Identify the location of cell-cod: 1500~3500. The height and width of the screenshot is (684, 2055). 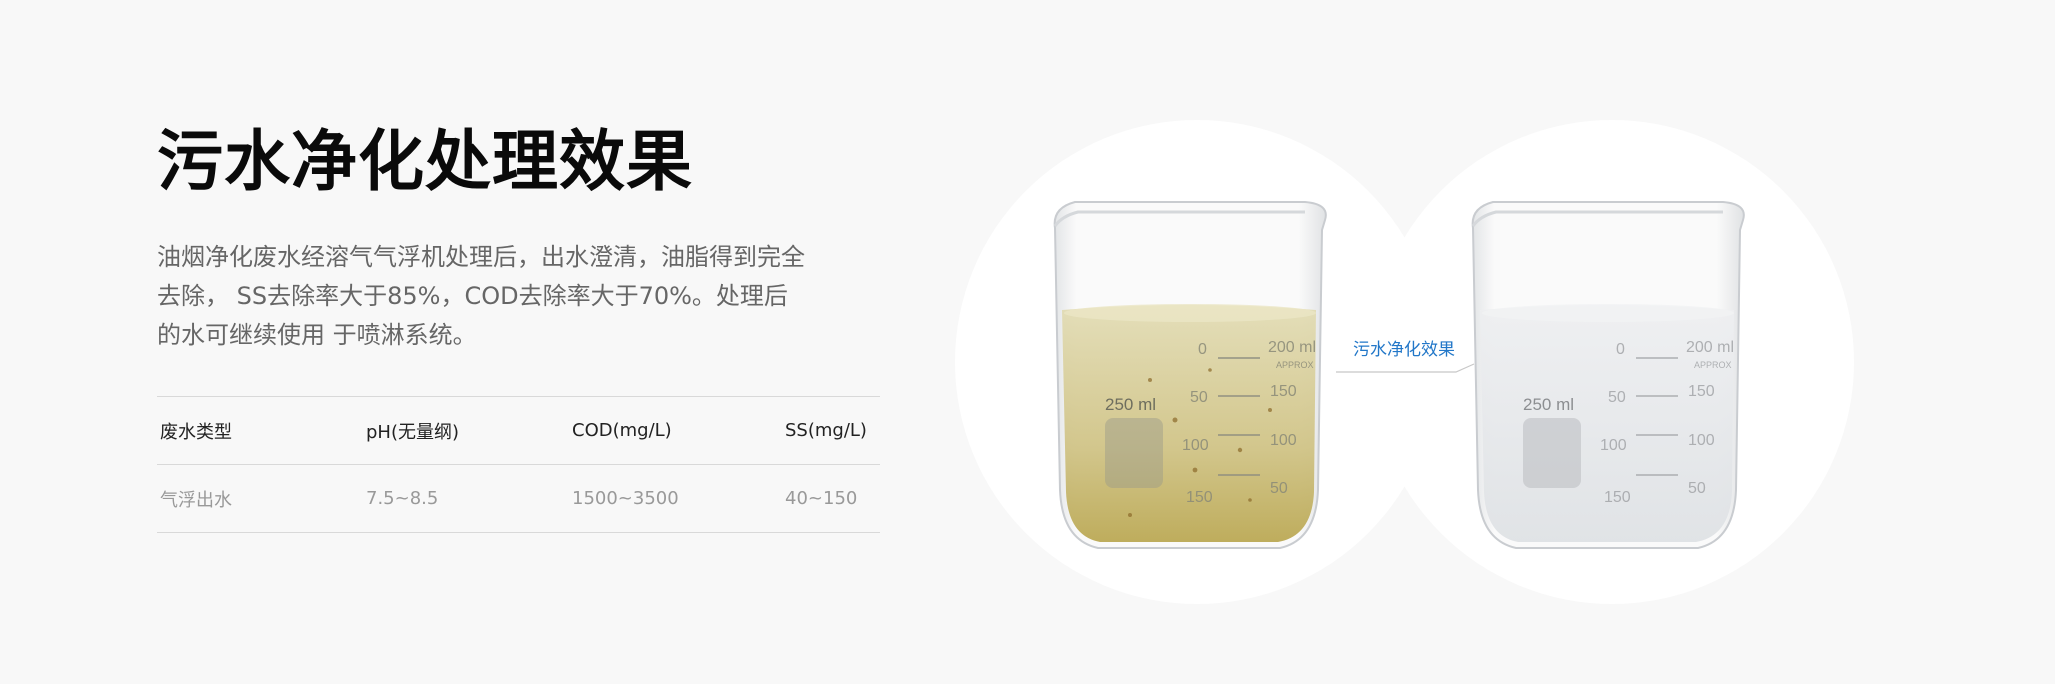
(675, 498).